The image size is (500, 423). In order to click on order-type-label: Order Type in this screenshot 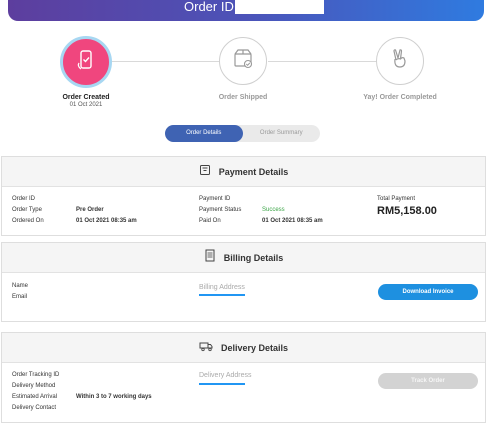, I will do `click(27, 210)`.